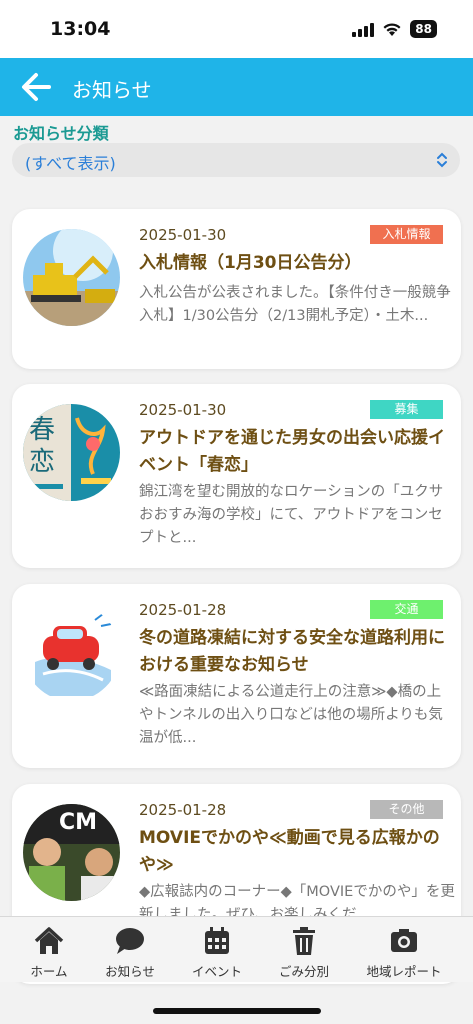 The width and height of the screenshot is (473, 1024). Describe the element at coordinates (49, 971) in the screenshot. I see `tab-label: ホーム` at that location.